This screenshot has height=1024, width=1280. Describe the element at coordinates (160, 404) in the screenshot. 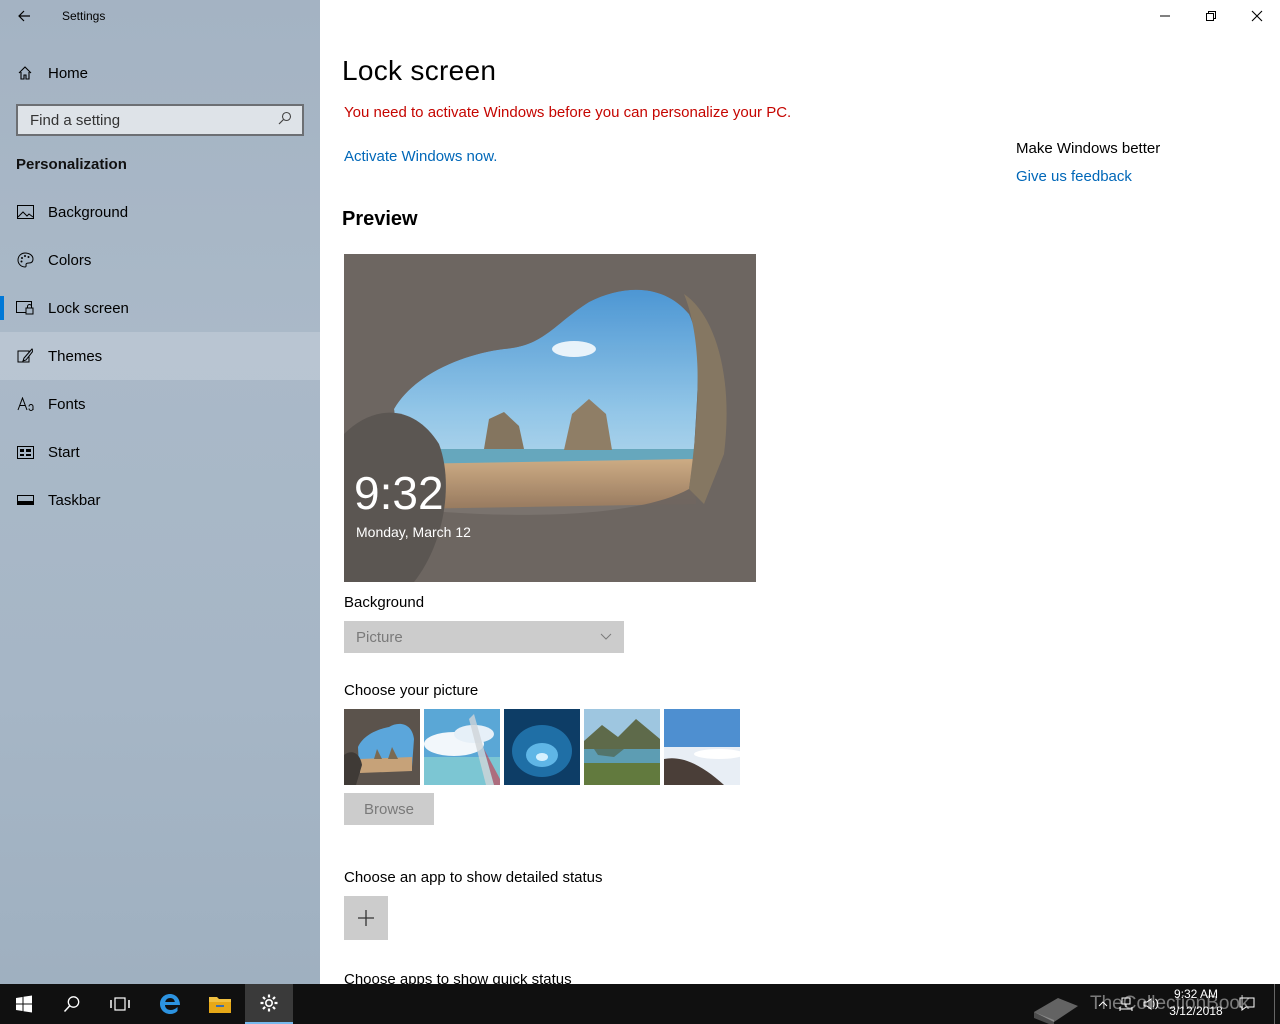

I see `sidebar-item-fonts: Fonts` at that location.